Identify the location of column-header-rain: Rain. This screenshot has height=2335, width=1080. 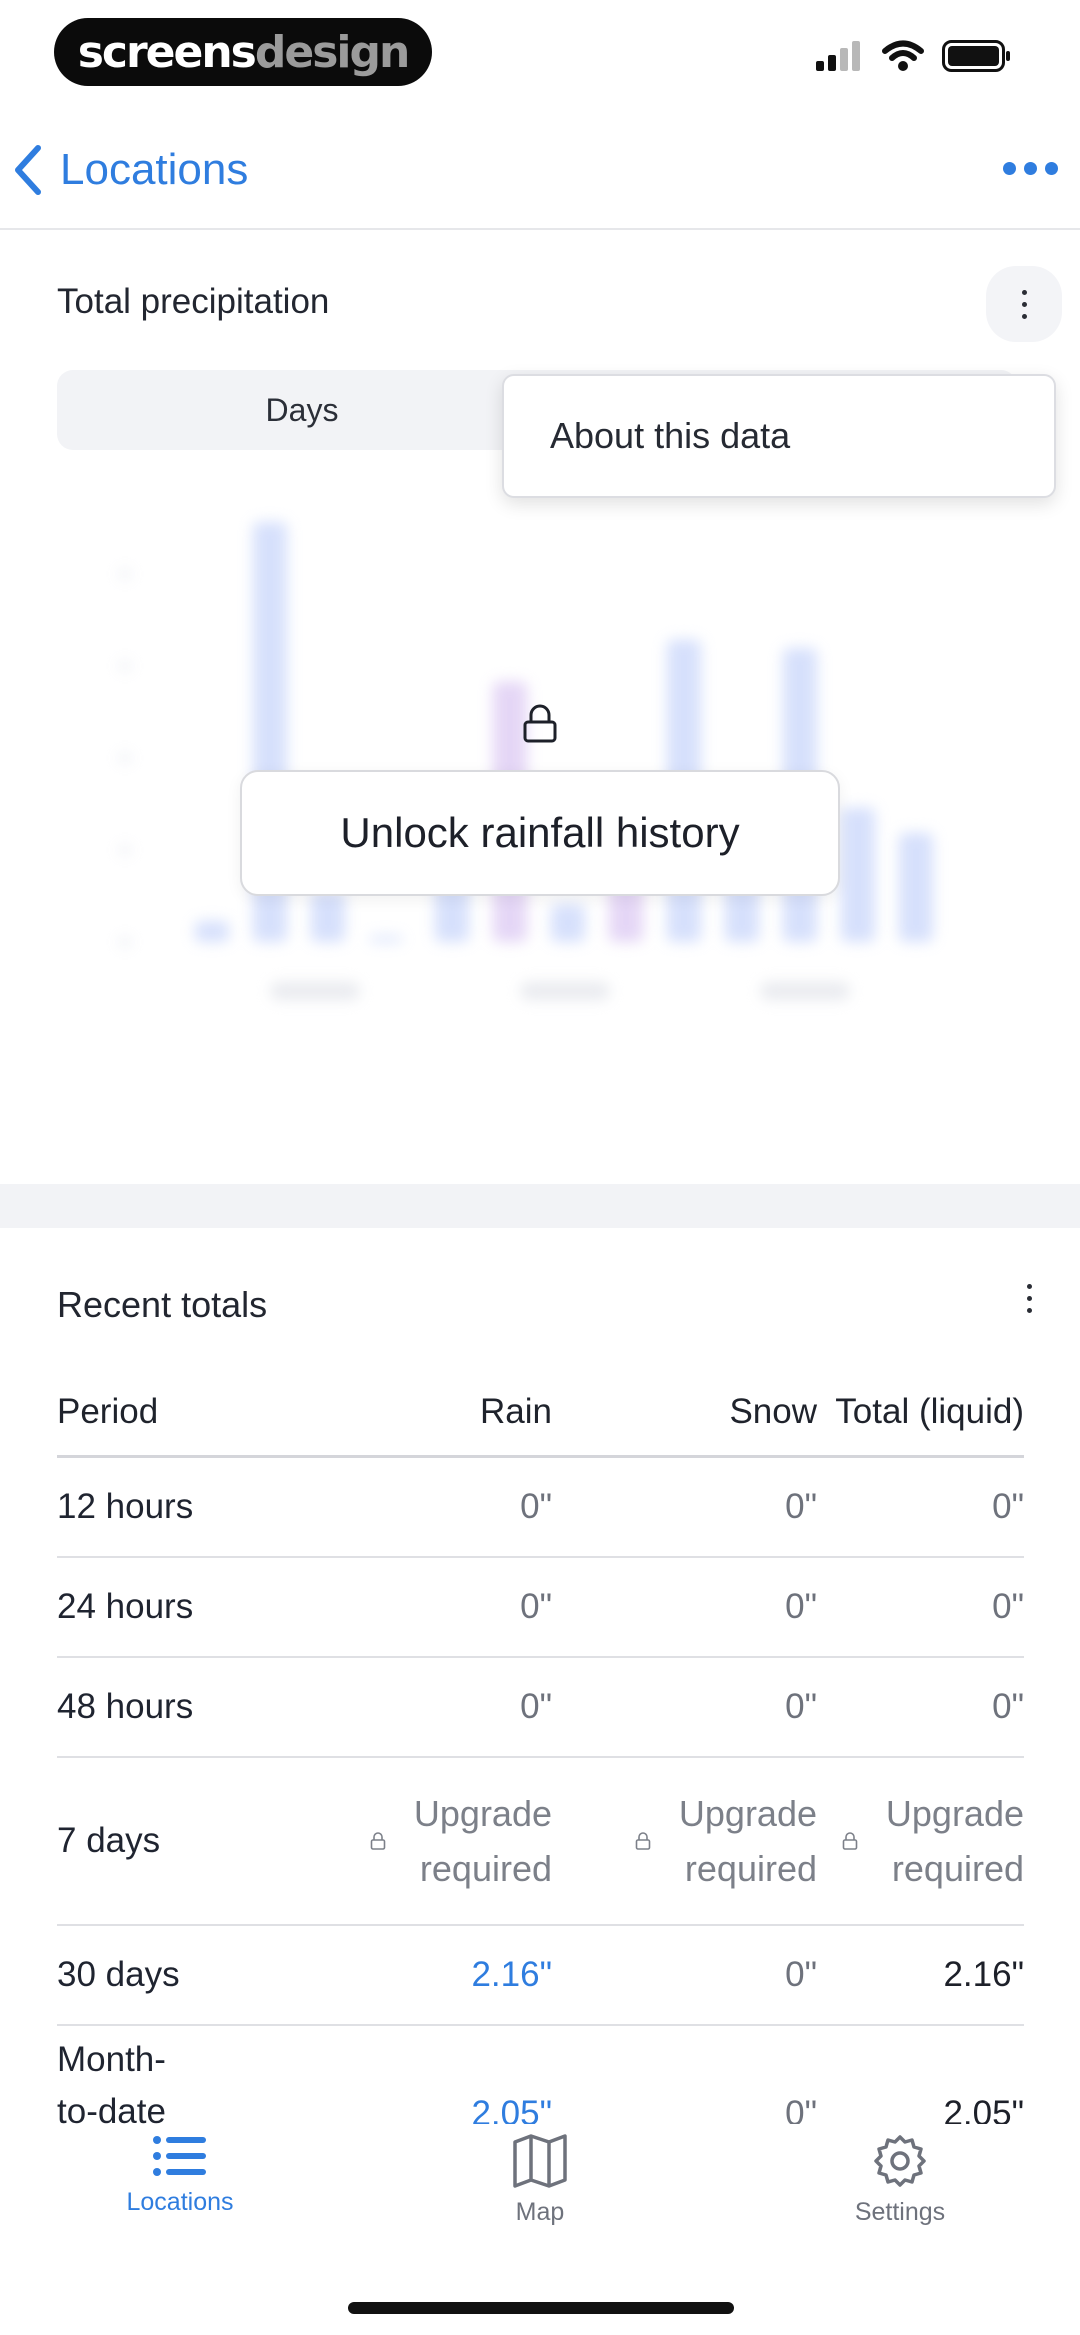
(516, 1411).